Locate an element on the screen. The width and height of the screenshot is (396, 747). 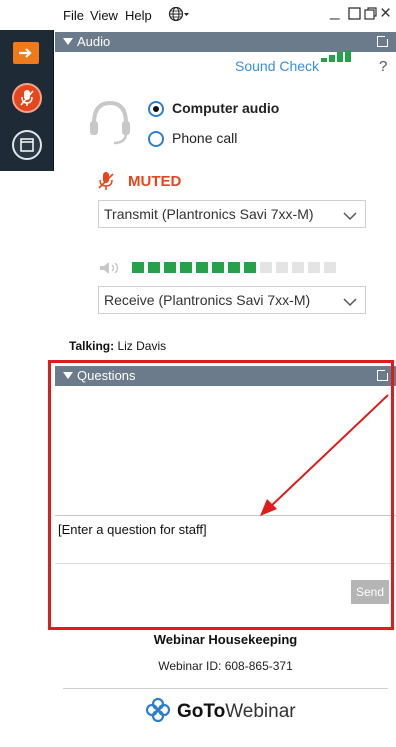
brand-webinar: Webinar is located at coordinates (260, 711).